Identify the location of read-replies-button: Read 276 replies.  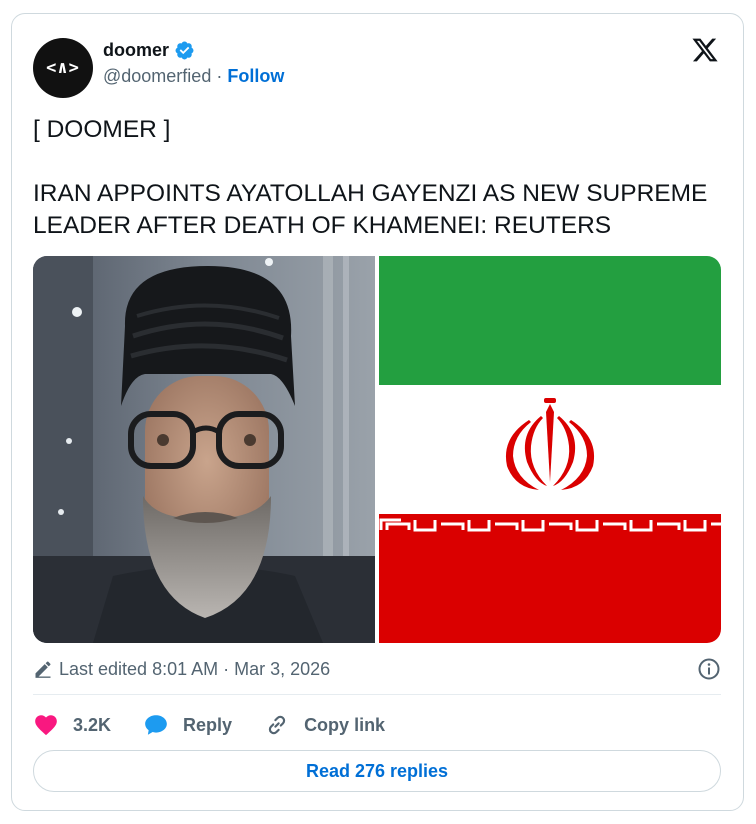
(377, 771).